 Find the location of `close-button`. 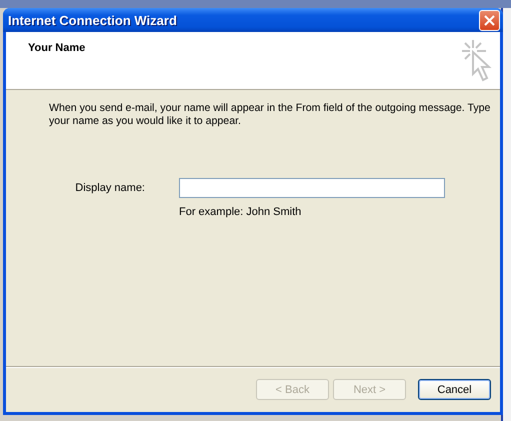

close-button is located at coordinates (489, 20).